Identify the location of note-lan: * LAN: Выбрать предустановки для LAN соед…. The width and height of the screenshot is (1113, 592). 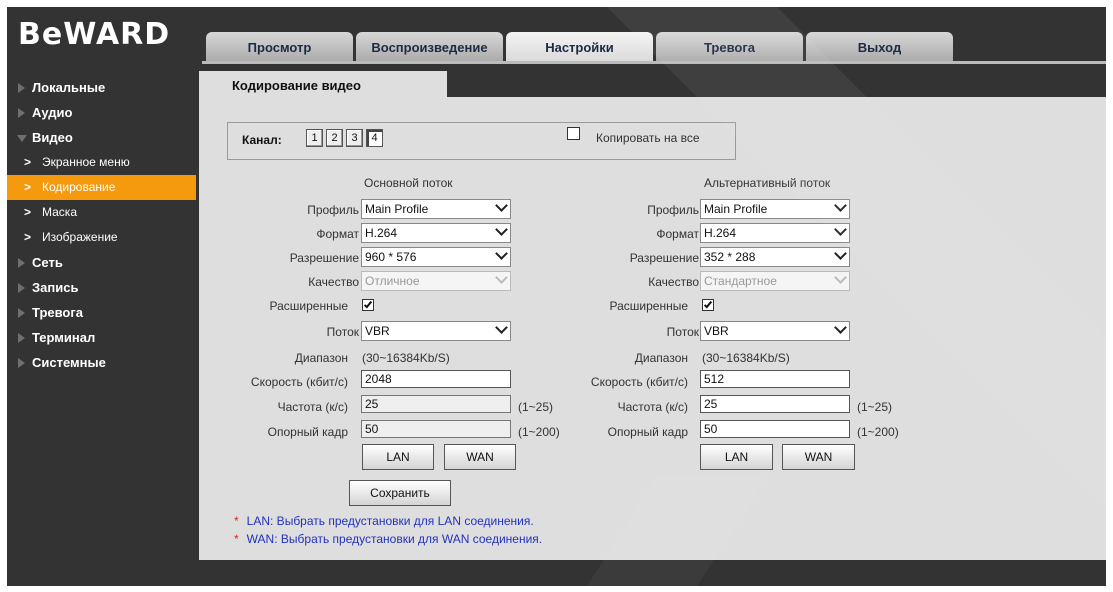
(384, 521).